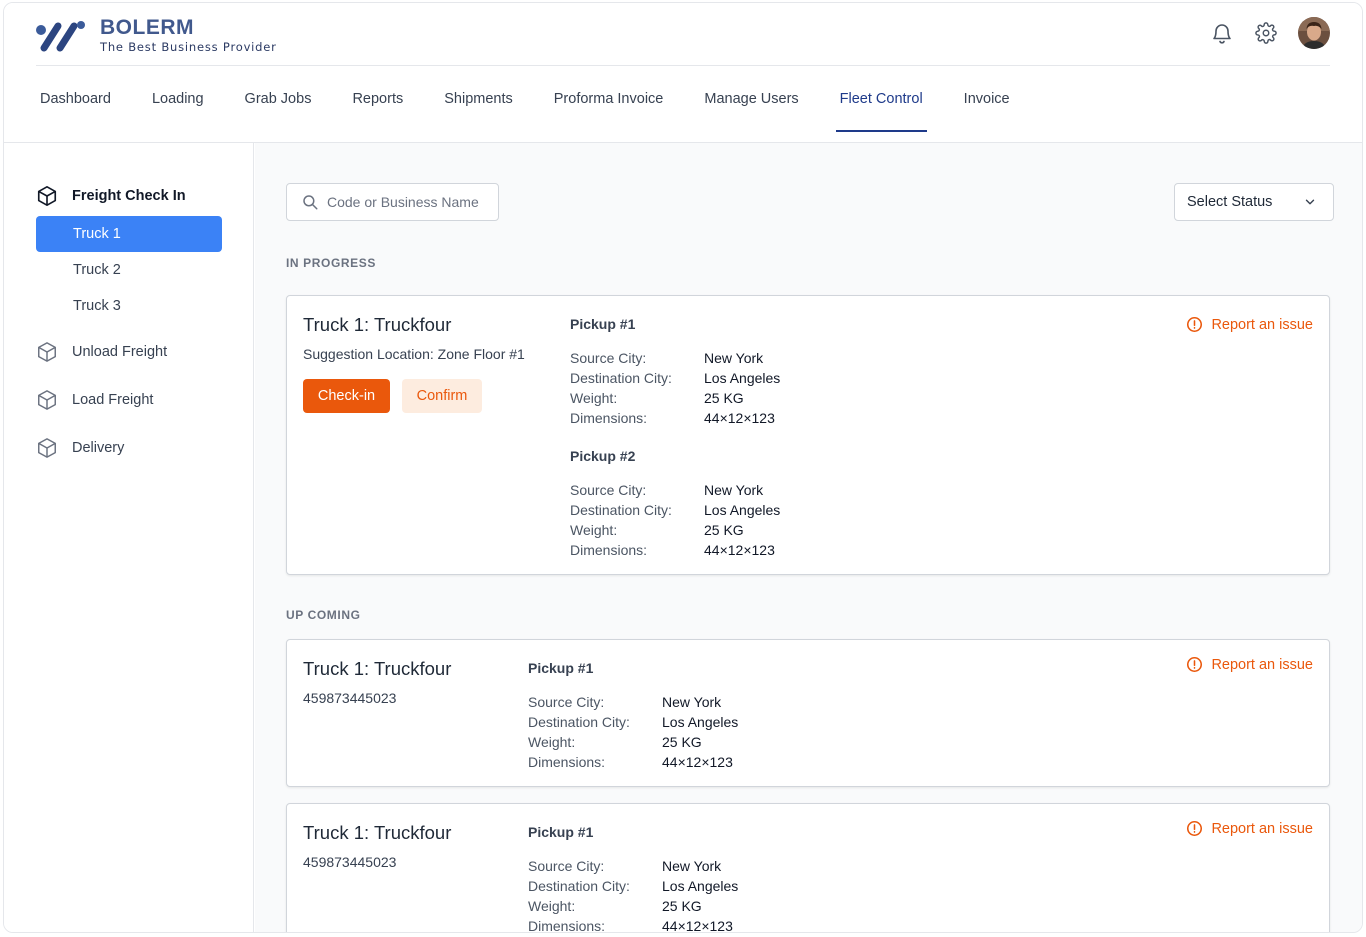 This screenshot has width=1366, height=937. What do you see at coordinates (987, 99) in the screenshot?
I see `nav-invoice: Invoice` at bounding box center [987, 99].